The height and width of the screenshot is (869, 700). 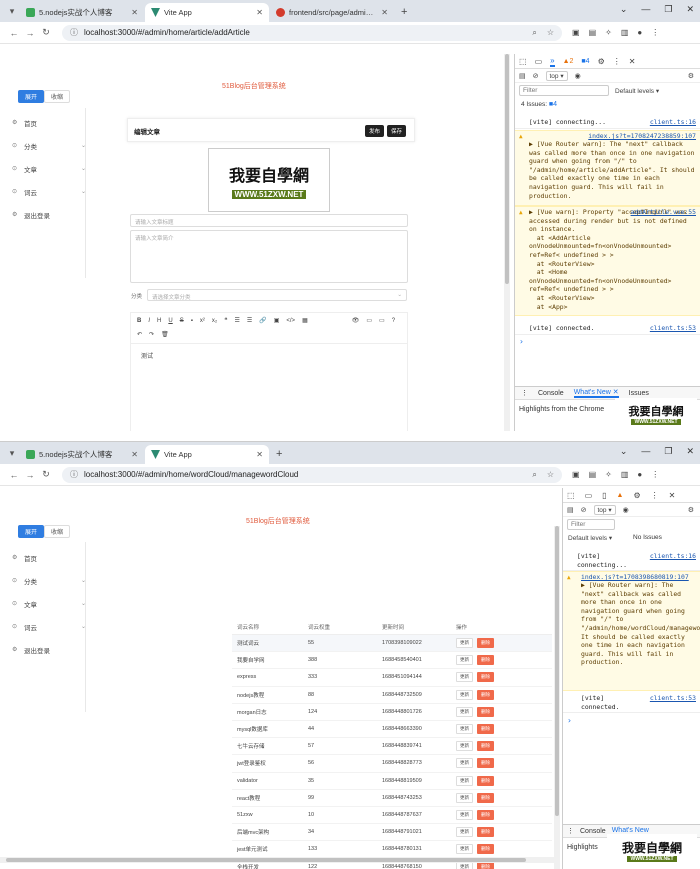 I want to click on context-select: top ▾, so click(x=604, y=509).